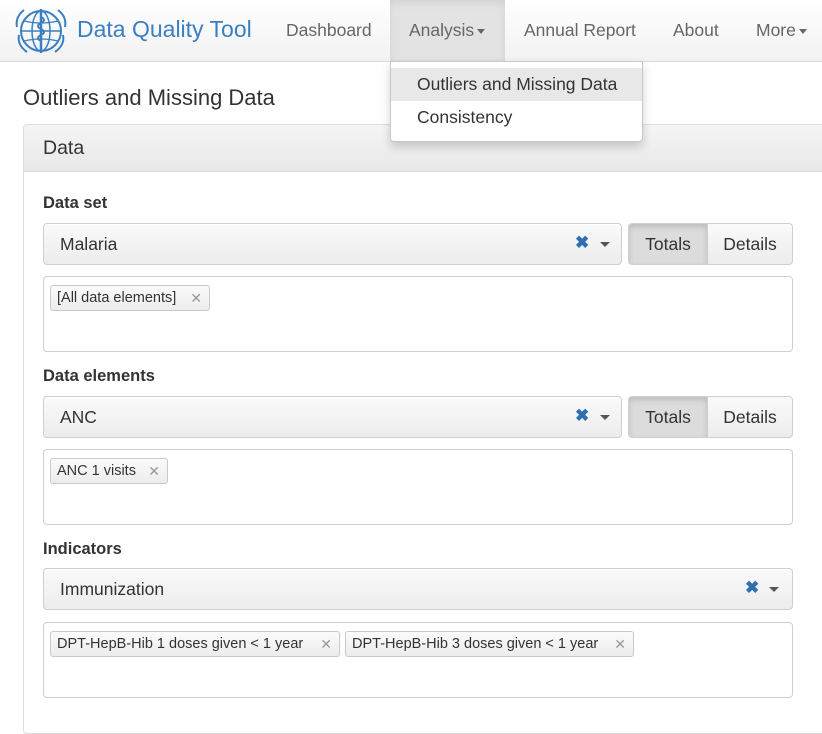 The width and height of the screenshot is (822, 734). Describe the element at coordinates (516, 117) in the screenshot. I see `menu-item-consistency: Consistency` at that location.